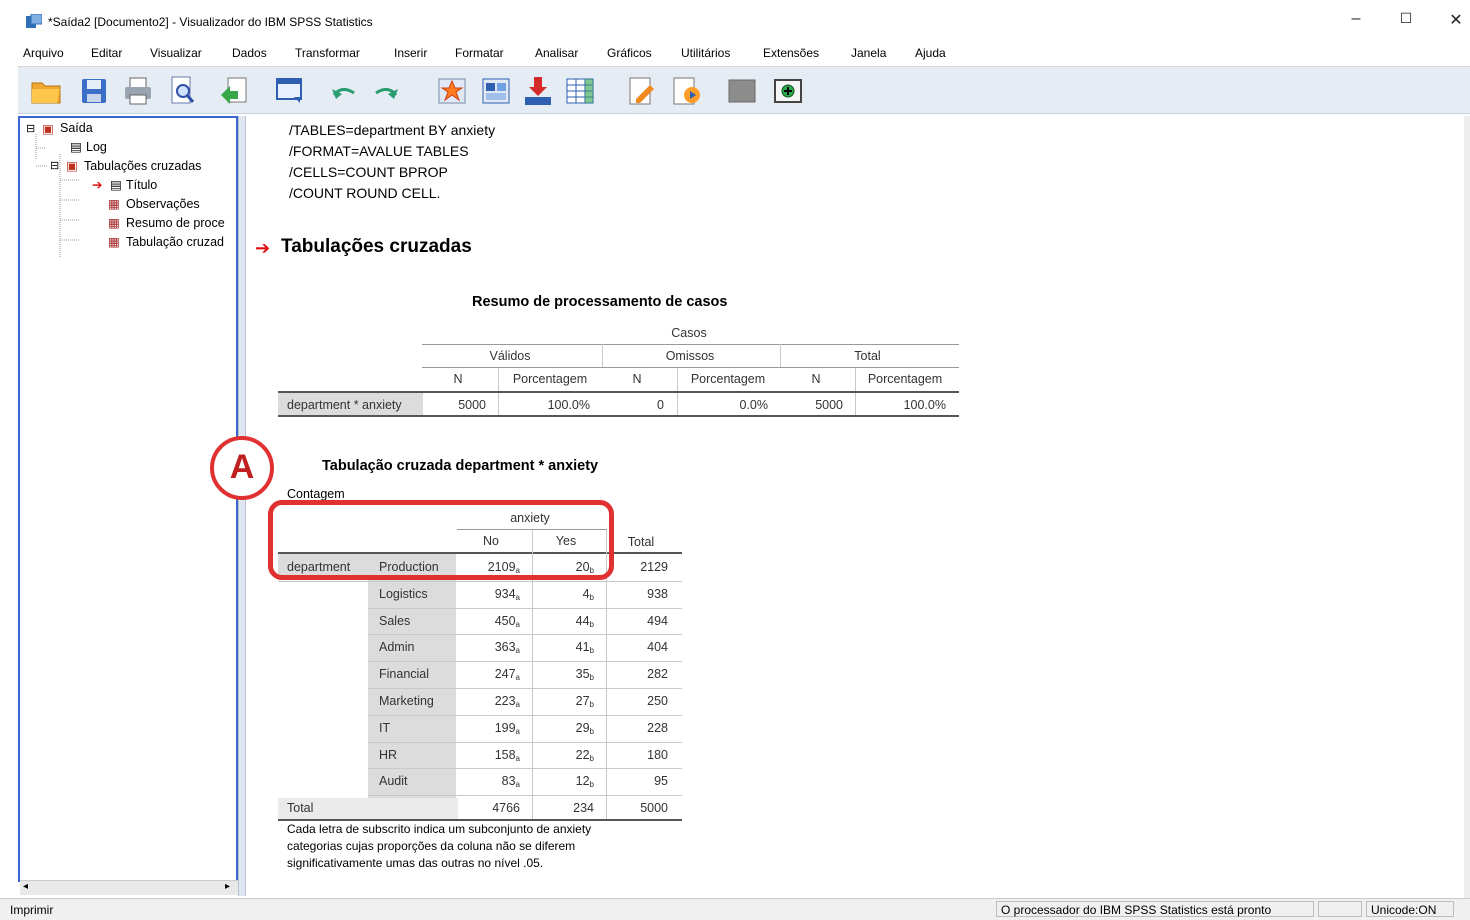 This screenshot has height=920, width=1470. Describe the element at coordinates (538, 91) in the screenshot. I see `insert-variable-icon` at that location.